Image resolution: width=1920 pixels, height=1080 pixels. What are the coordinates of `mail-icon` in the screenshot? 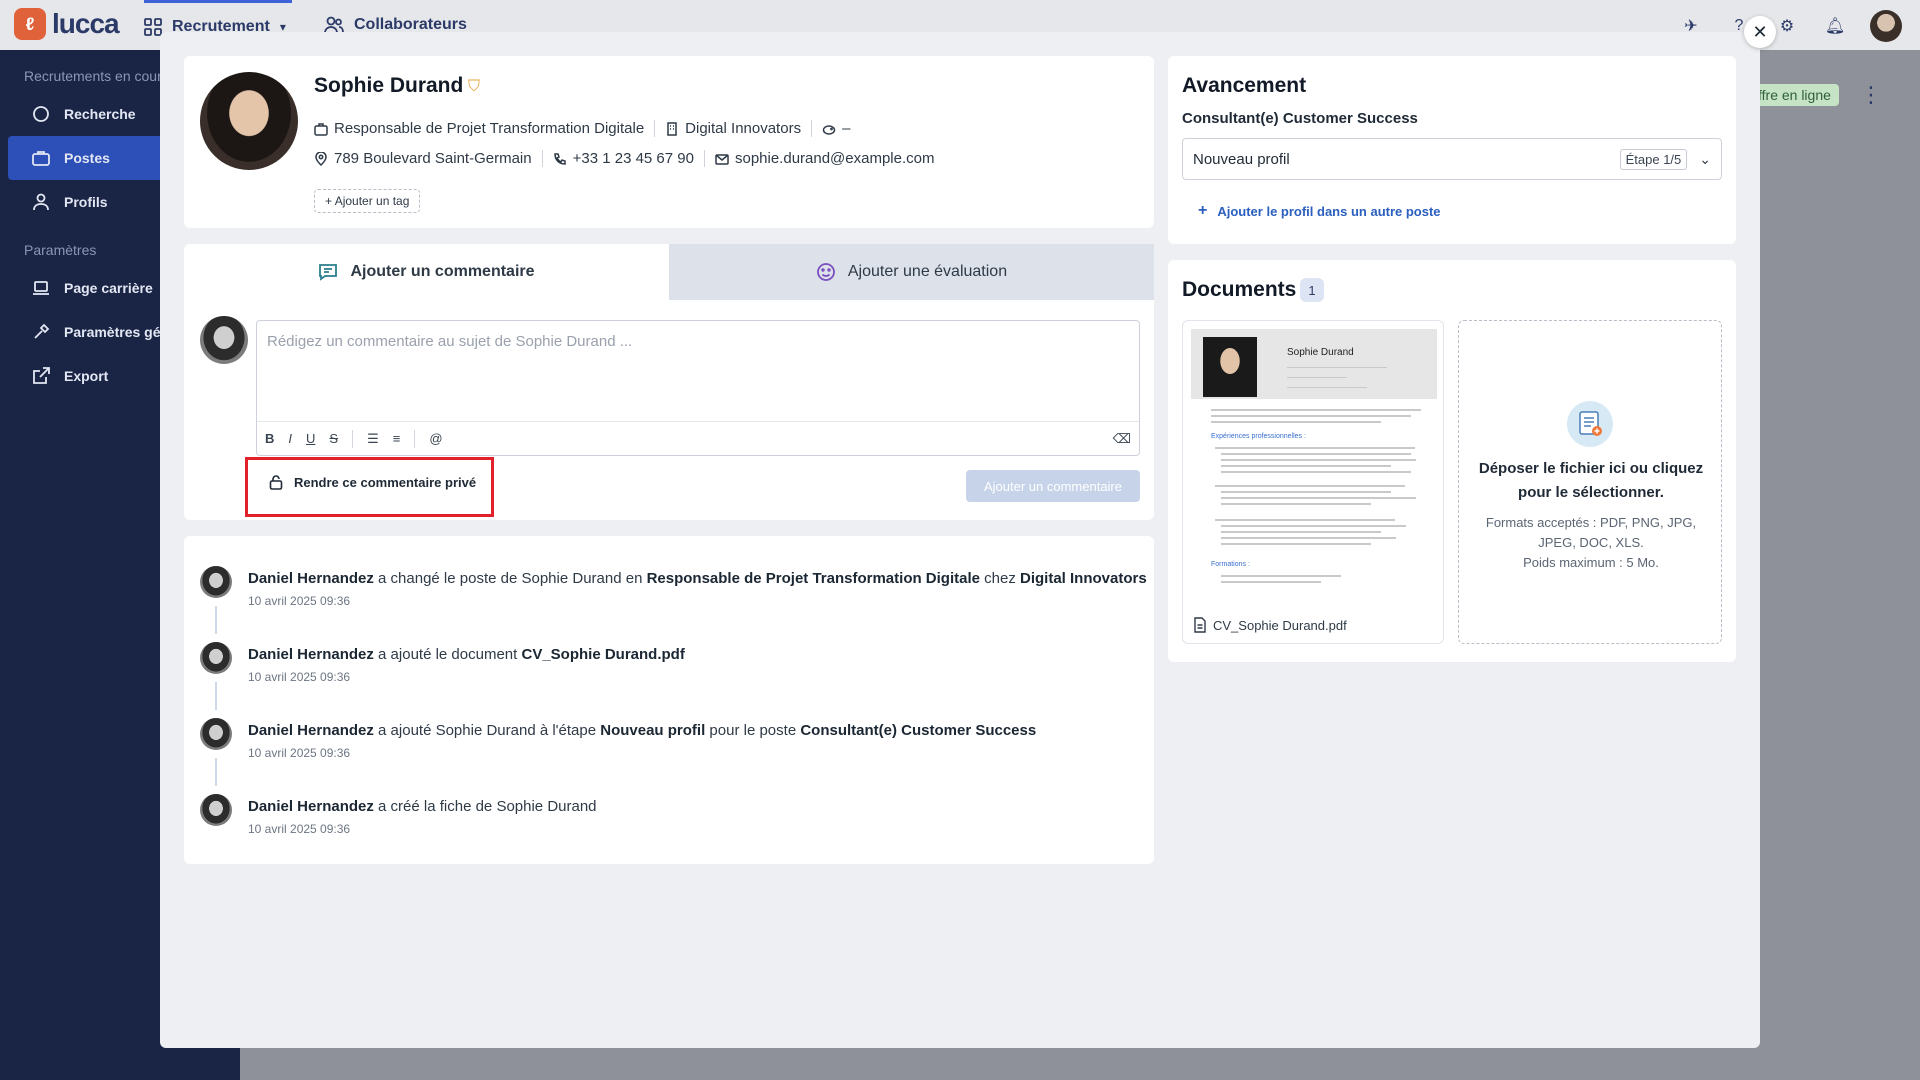 It's located at (722, 159).